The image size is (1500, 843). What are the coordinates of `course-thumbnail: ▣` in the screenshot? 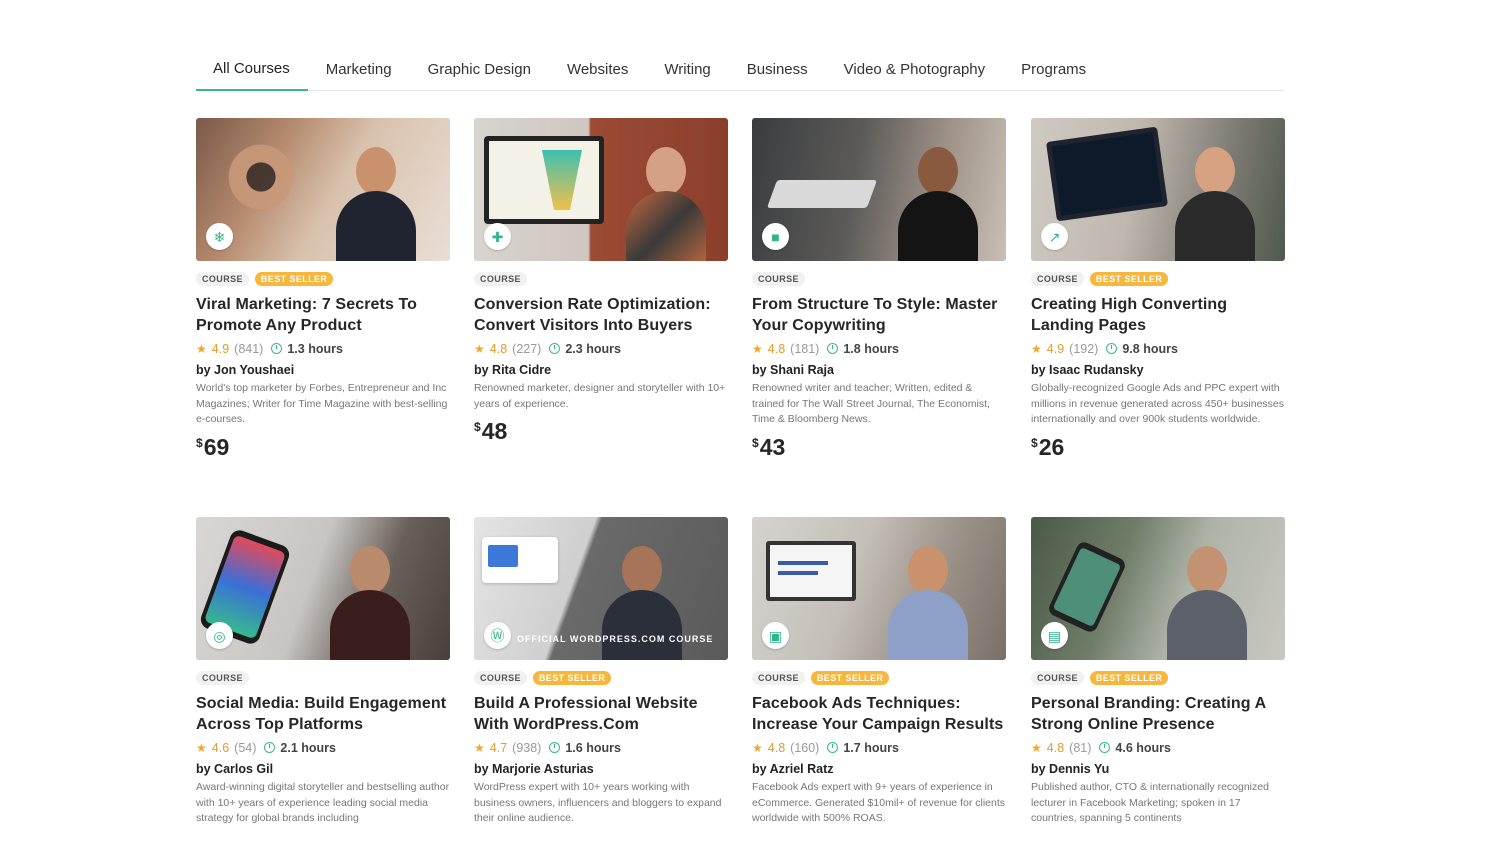 It's located at (879, 588).